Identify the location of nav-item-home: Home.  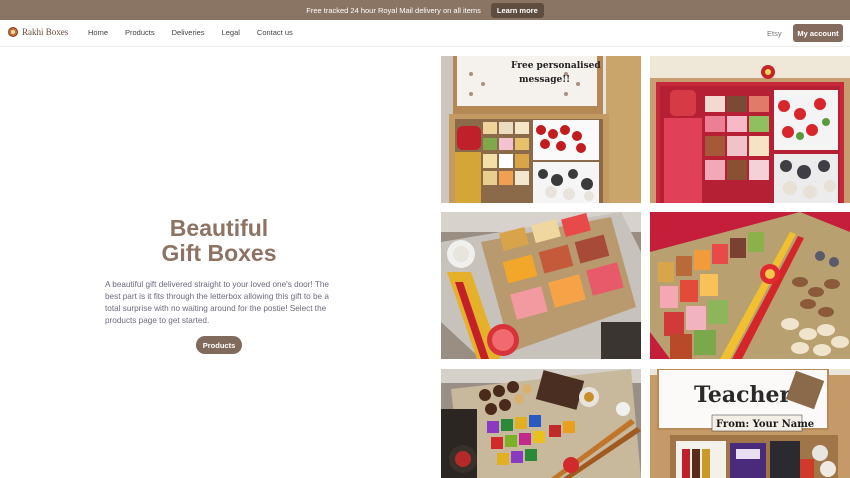
(98, 32).